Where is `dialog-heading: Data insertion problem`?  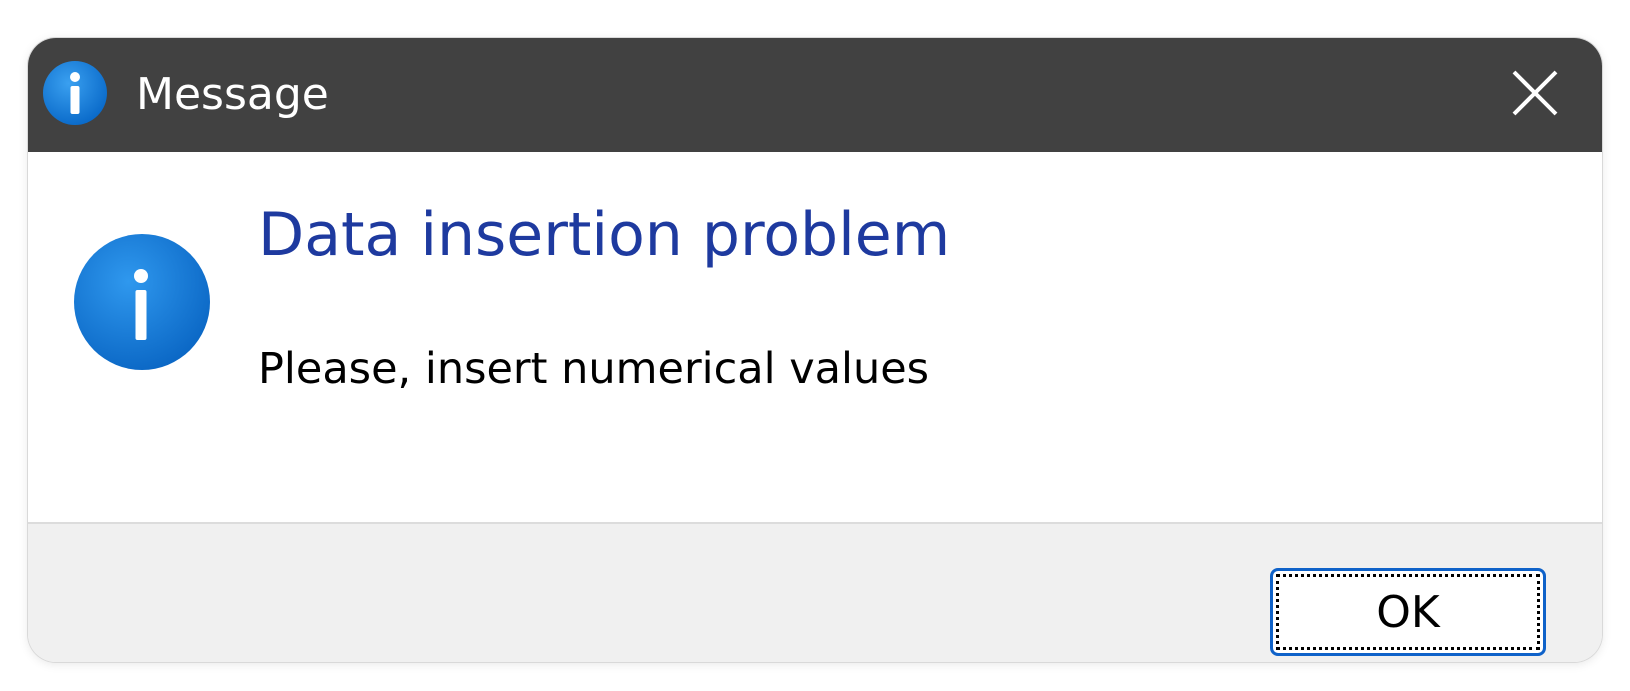 dialog-heading: Data insertion problem is located at coordinates (604, 235).